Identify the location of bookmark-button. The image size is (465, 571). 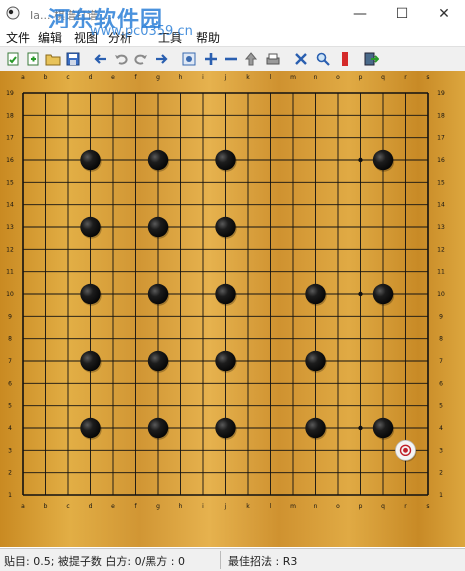
(345, 59).